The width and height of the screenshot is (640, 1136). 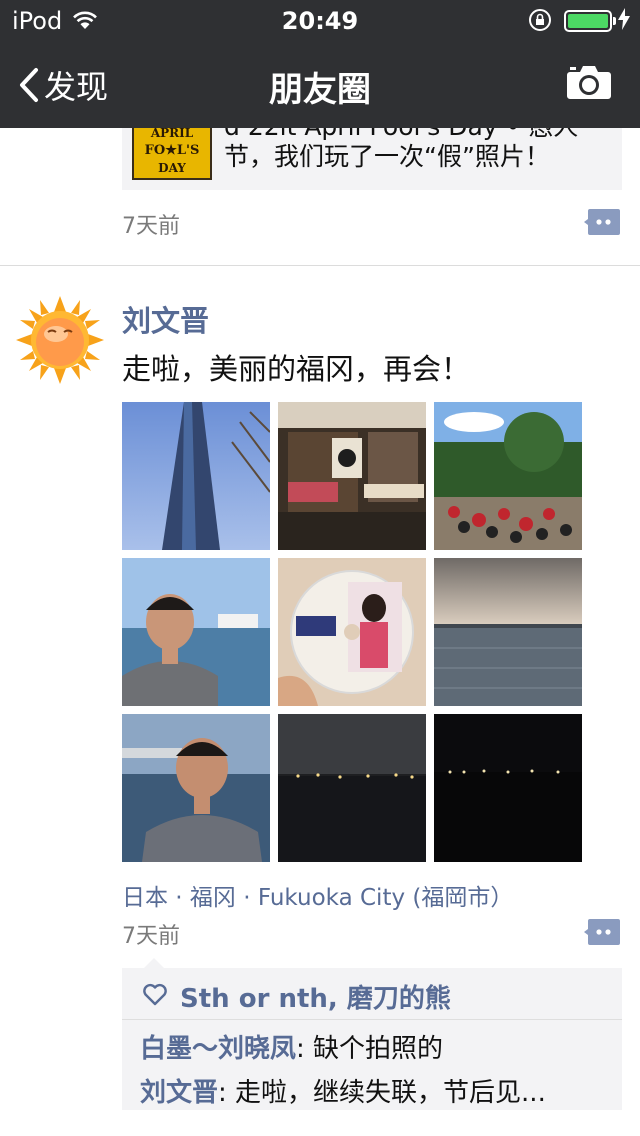 I want to click on charging-icon, so click(x=624, y=22).